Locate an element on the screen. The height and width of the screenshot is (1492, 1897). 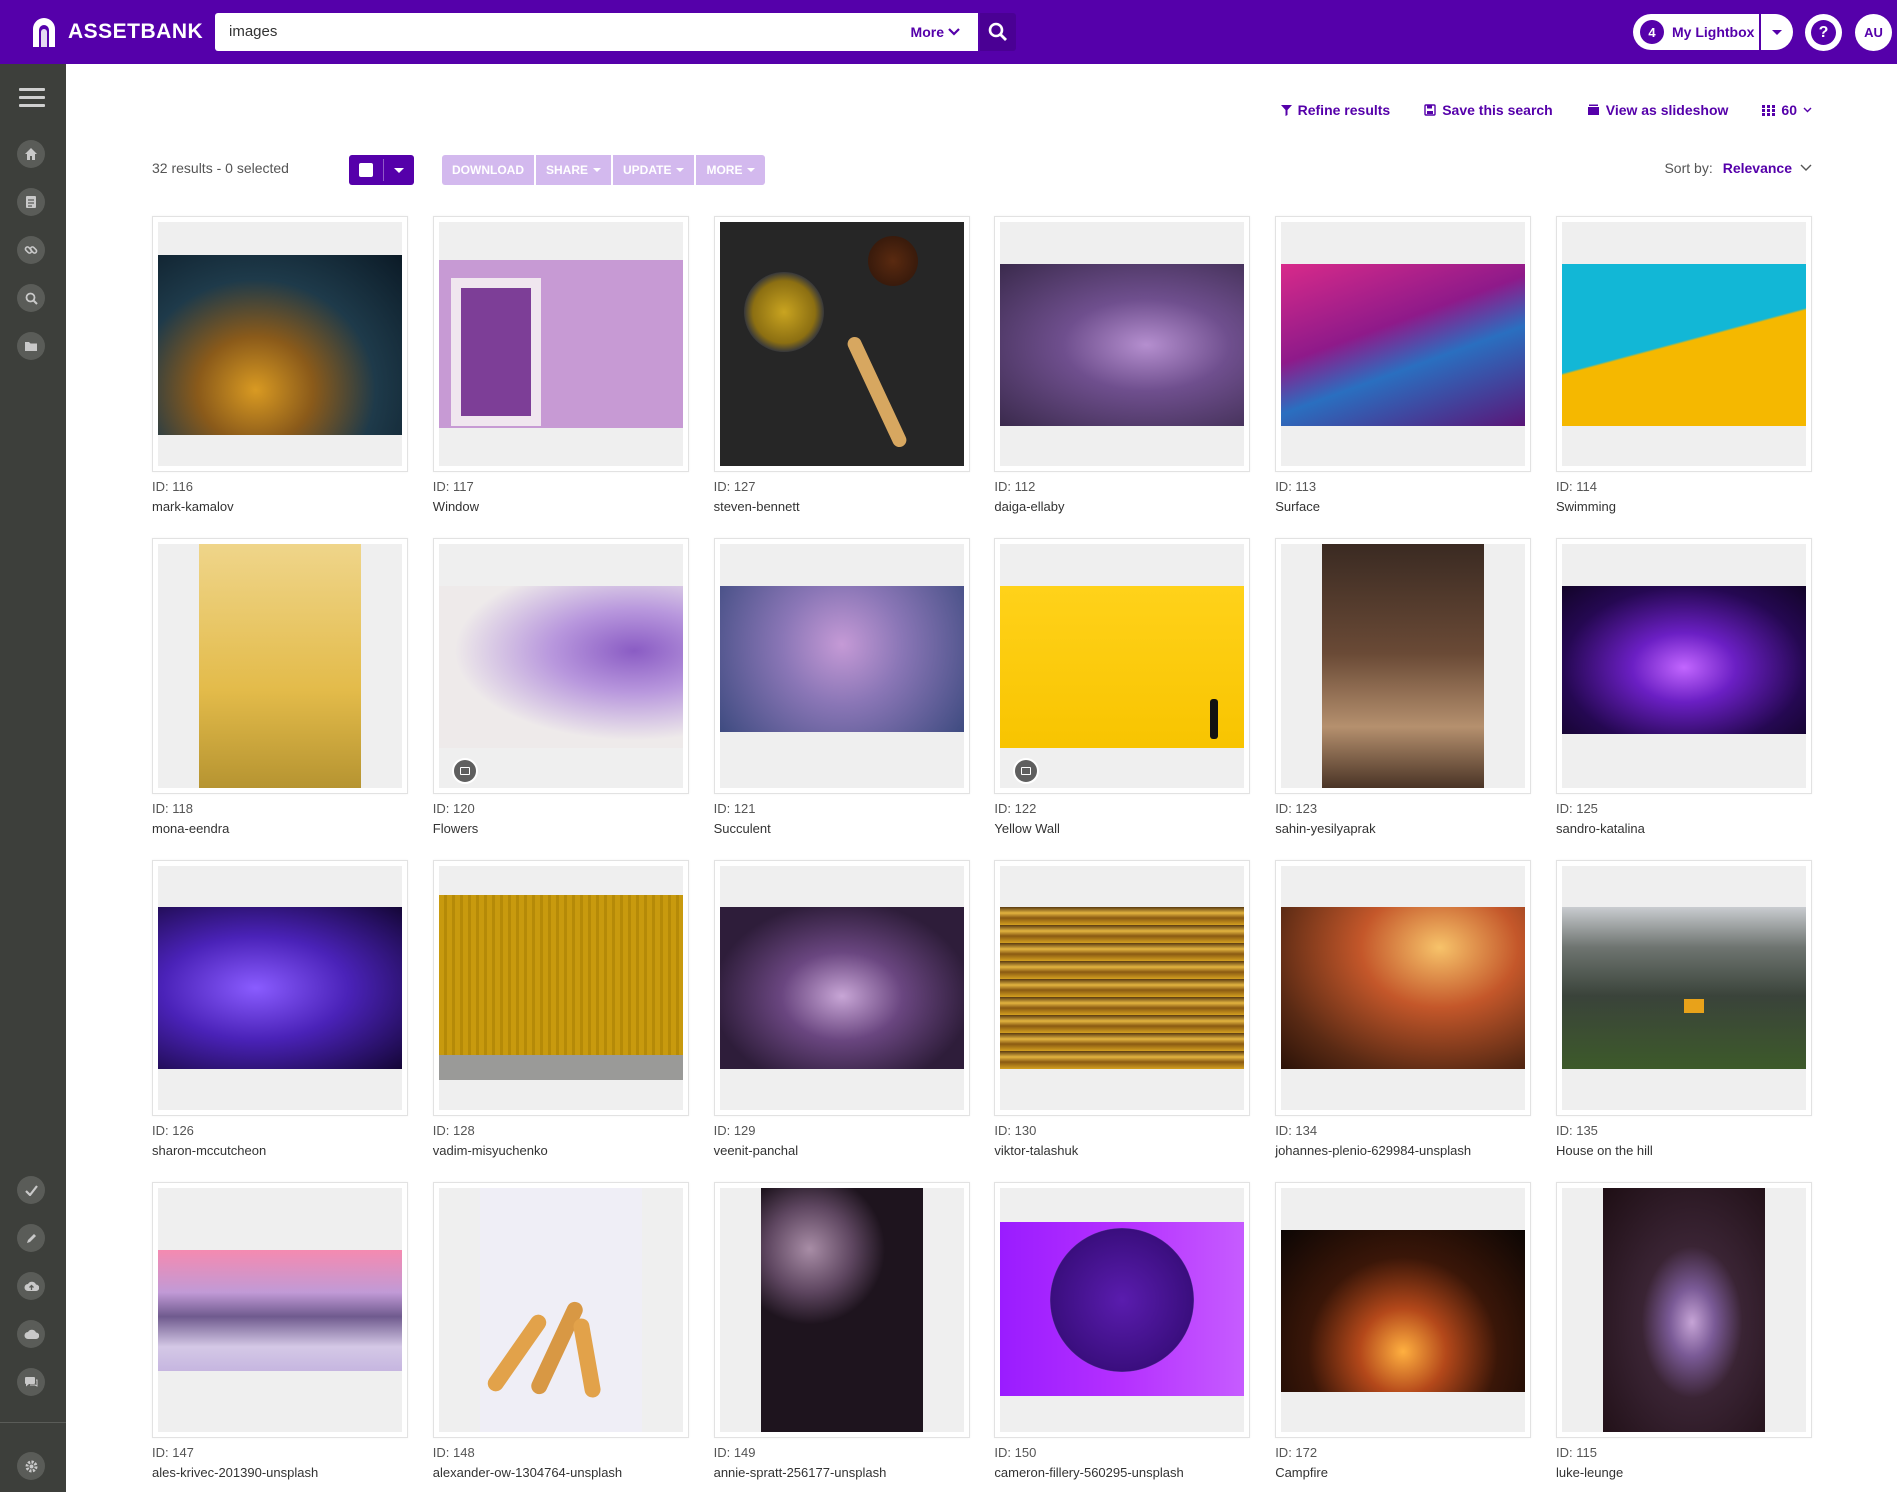
asset-card: ID: 149 annie-spratt-256177-unsplash is located at coordinates (841, 1331).